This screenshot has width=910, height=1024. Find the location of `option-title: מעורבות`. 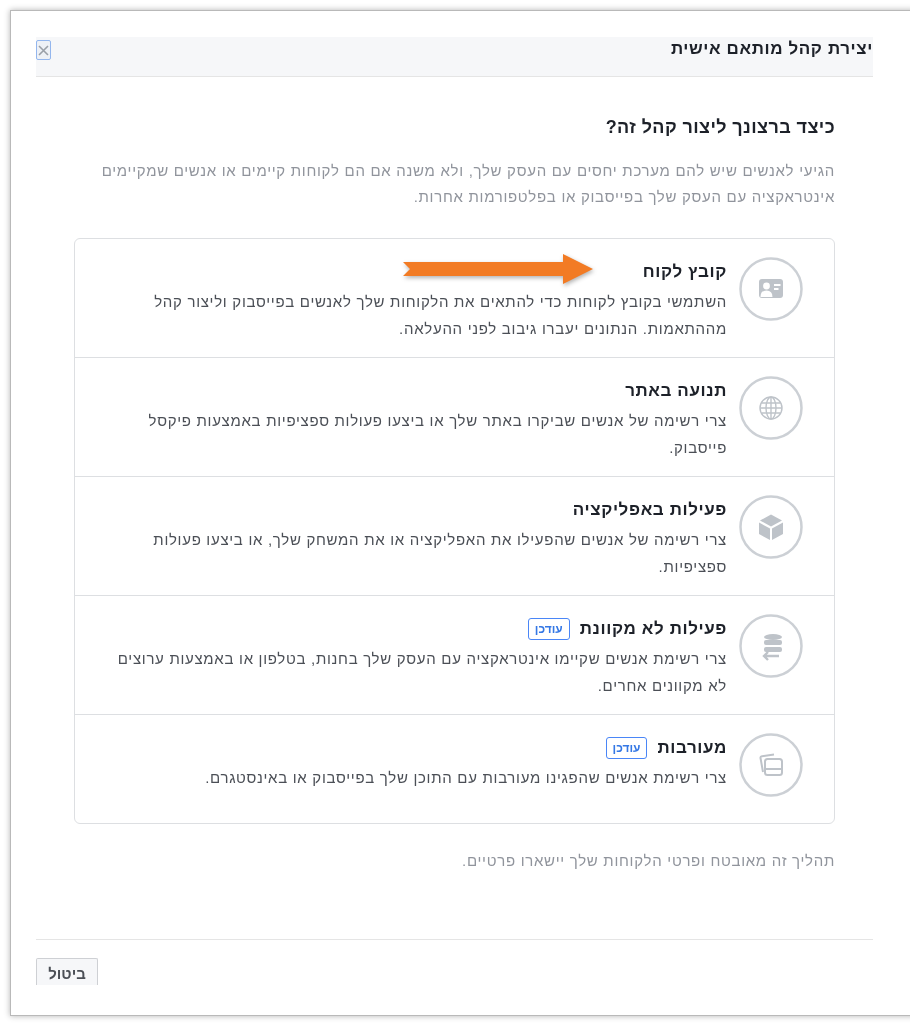

option-title: מעורבות is located at coordinates (692, 748).